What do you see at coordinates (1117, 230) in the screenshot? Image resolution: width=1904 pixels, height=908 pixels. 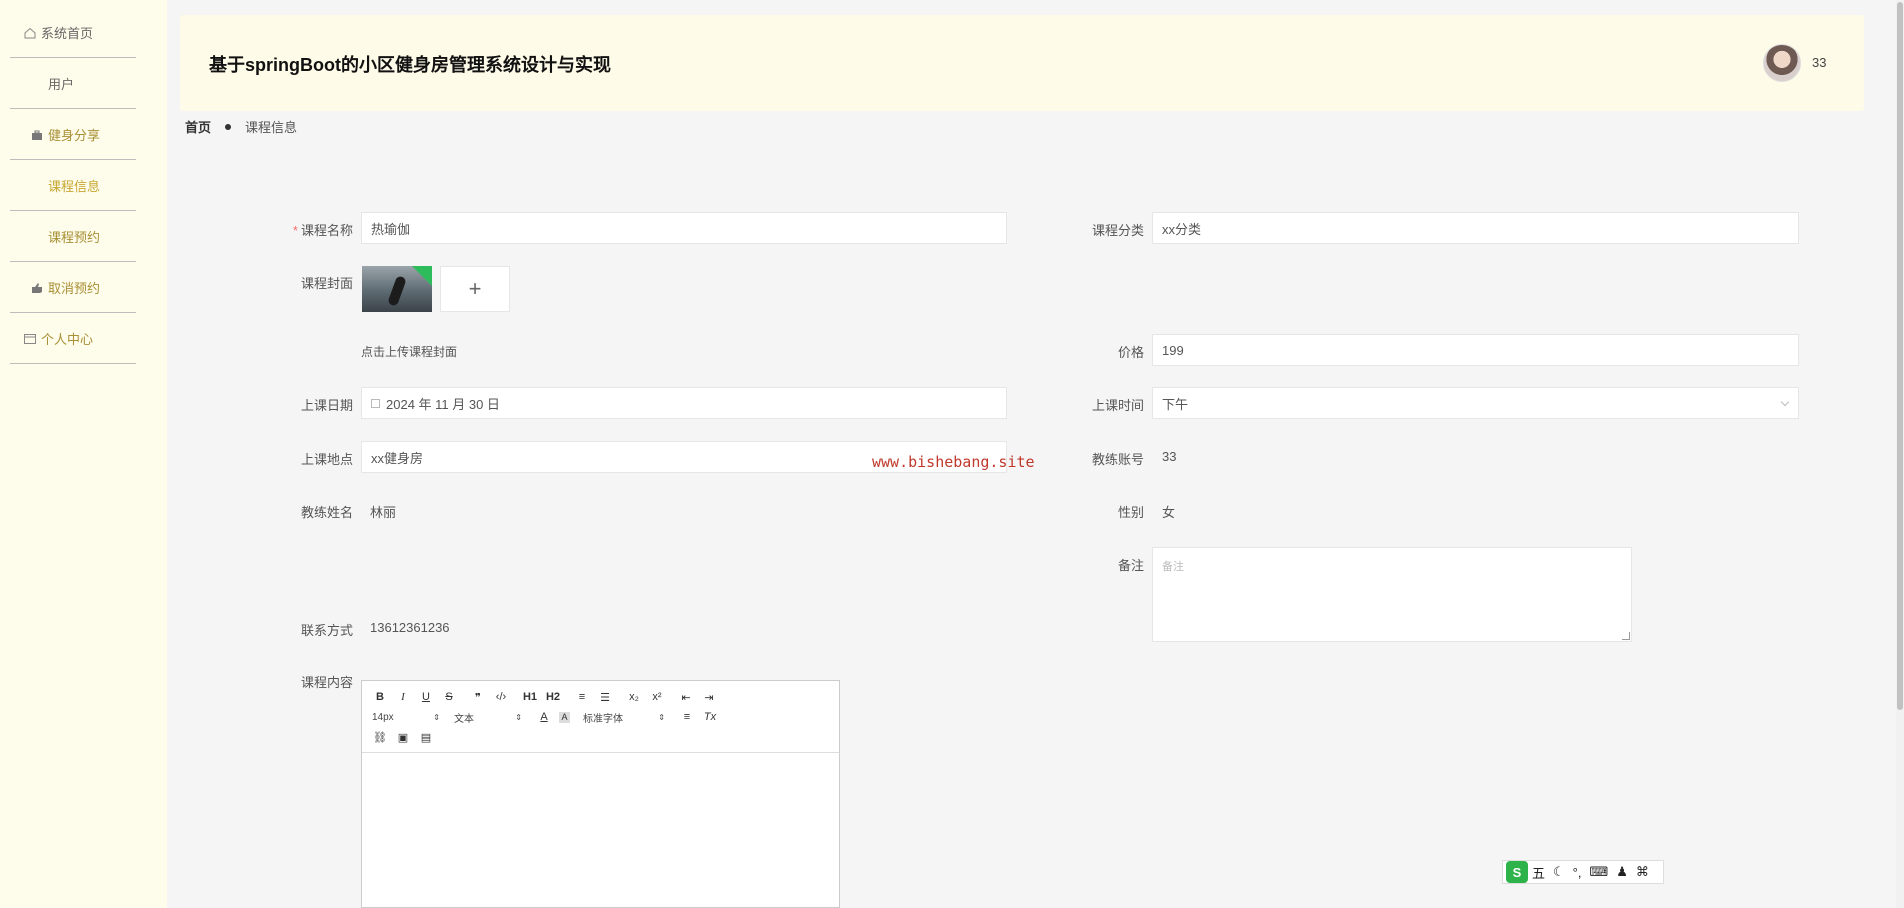 I see `course-category-label: 课程分类` at bounding box center [1117, 230].